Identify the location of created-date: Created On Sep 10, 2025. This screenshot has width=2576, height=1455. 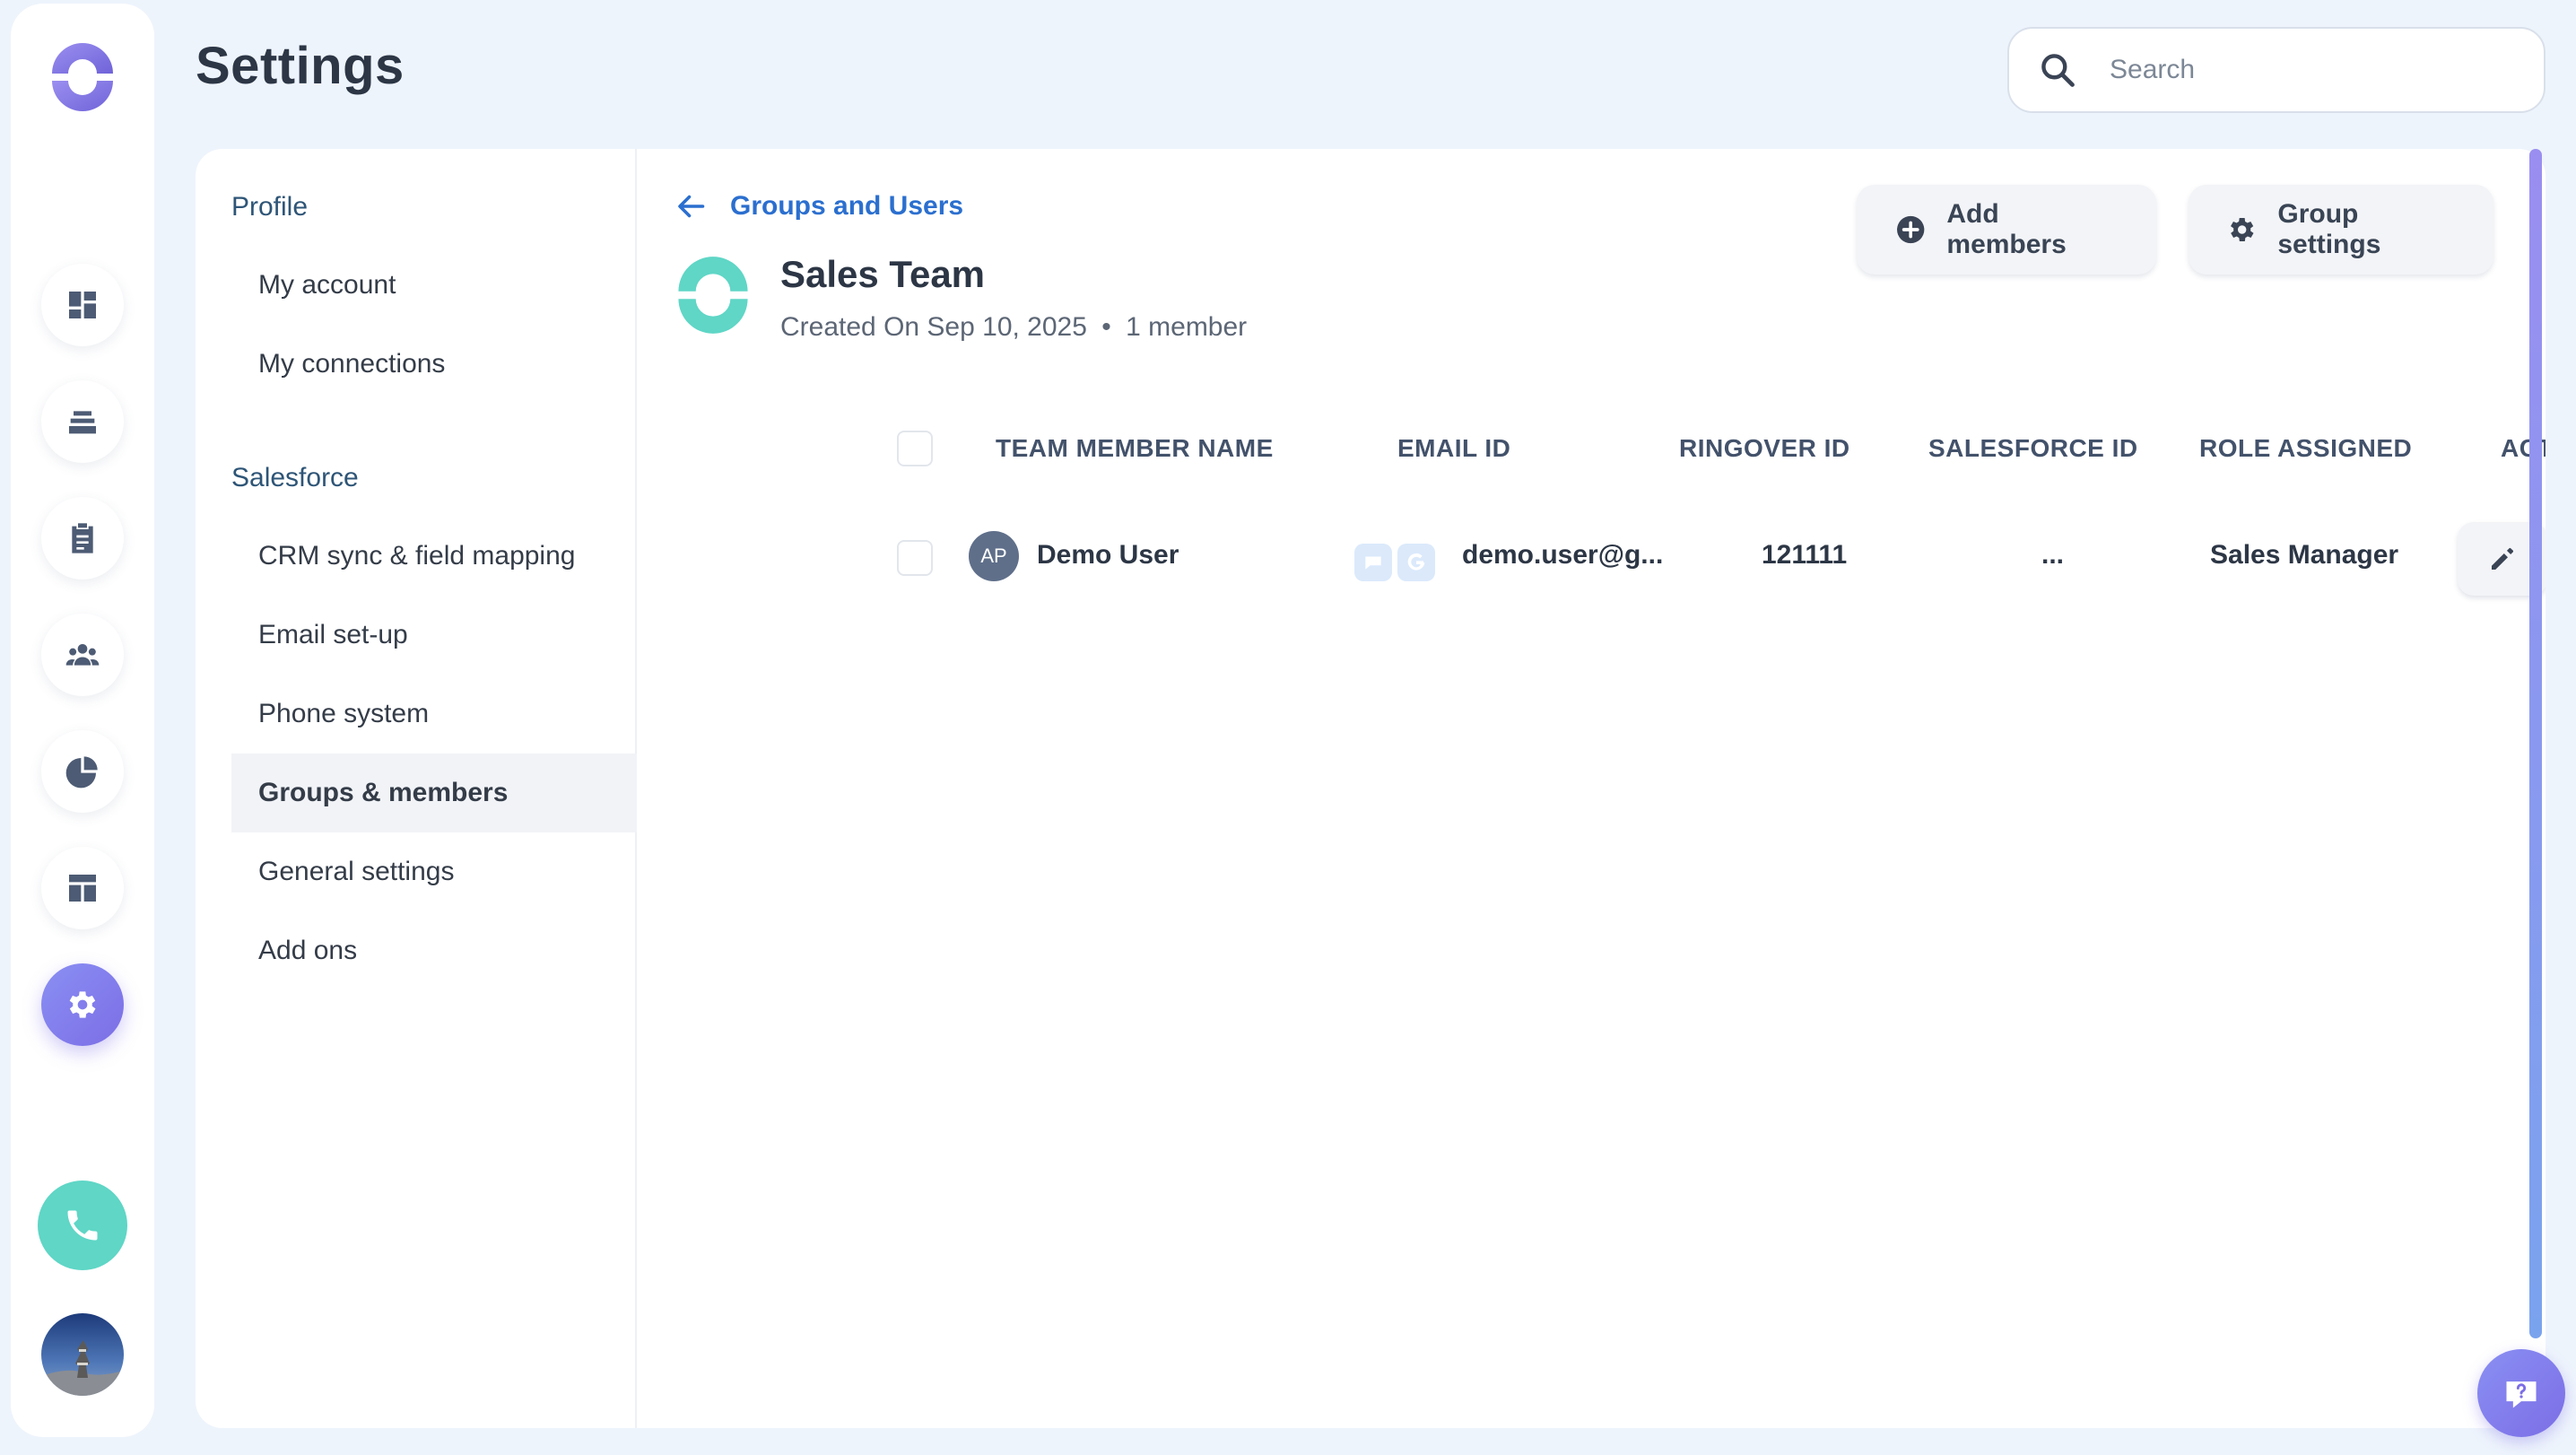
(933, 327).